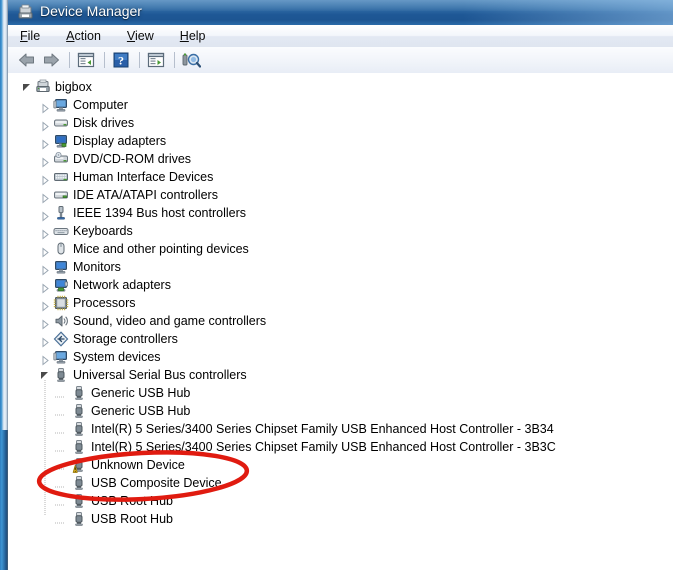 This screenshot has width=673, height=571. I want to click on back-button, so click(27, 60).